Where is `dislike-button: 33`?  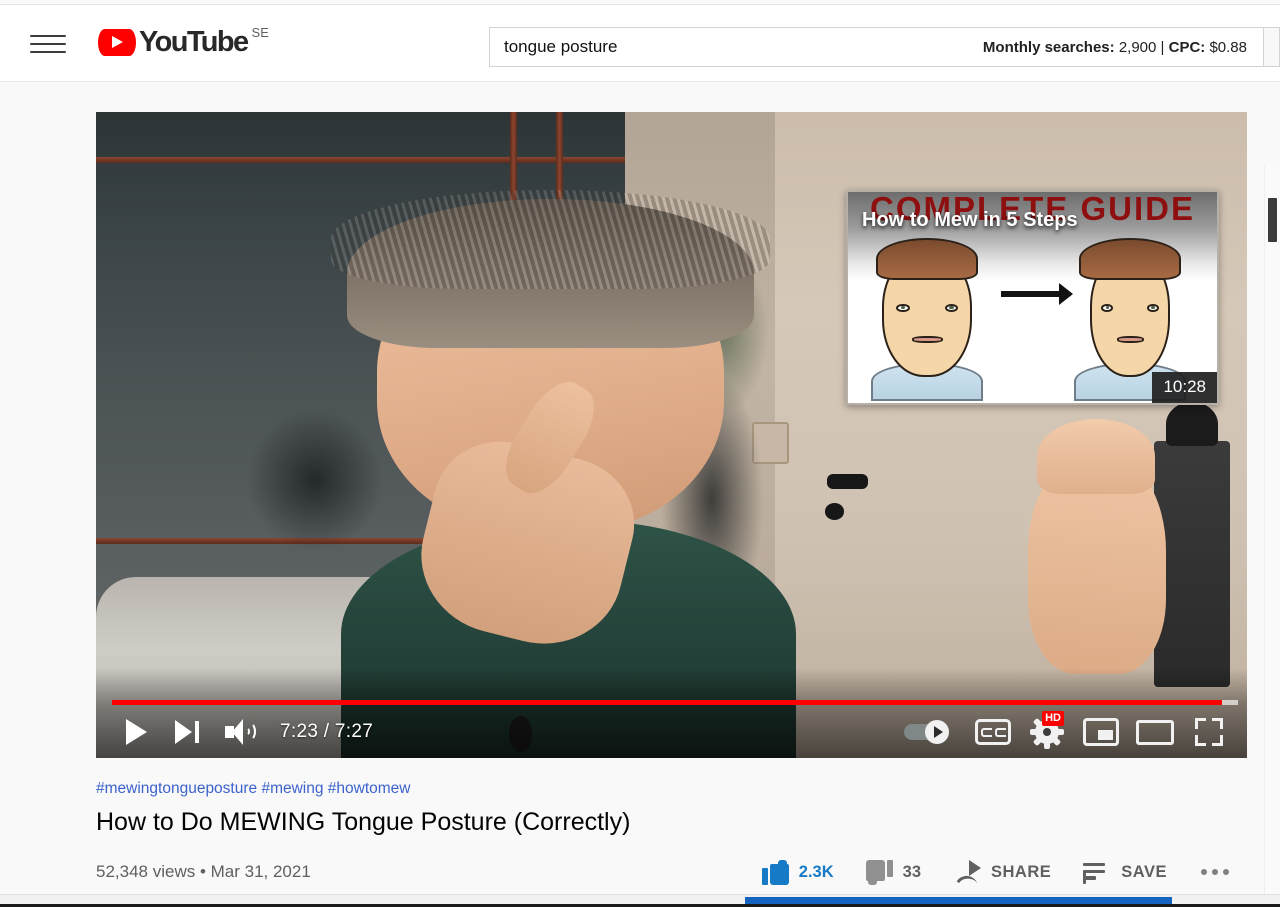
dislike-button: 33 is located at coordinates (893, 872).